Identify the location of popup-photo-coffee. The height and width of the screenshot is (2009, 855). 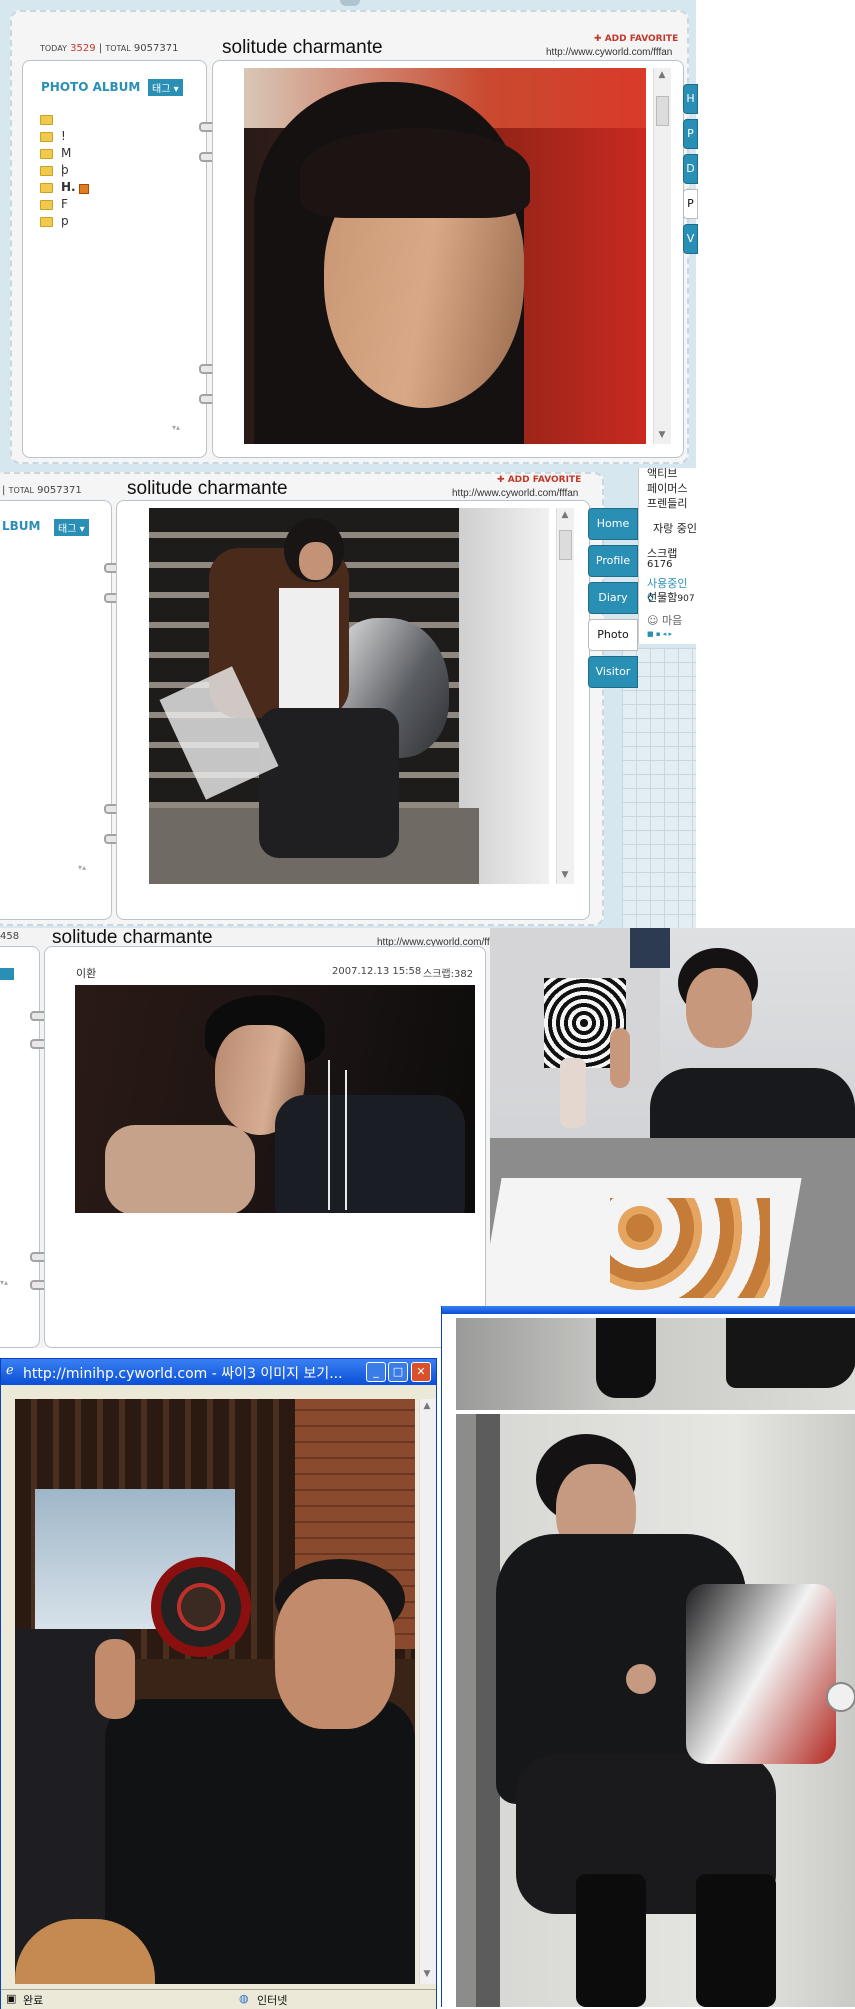
(215, 1691).